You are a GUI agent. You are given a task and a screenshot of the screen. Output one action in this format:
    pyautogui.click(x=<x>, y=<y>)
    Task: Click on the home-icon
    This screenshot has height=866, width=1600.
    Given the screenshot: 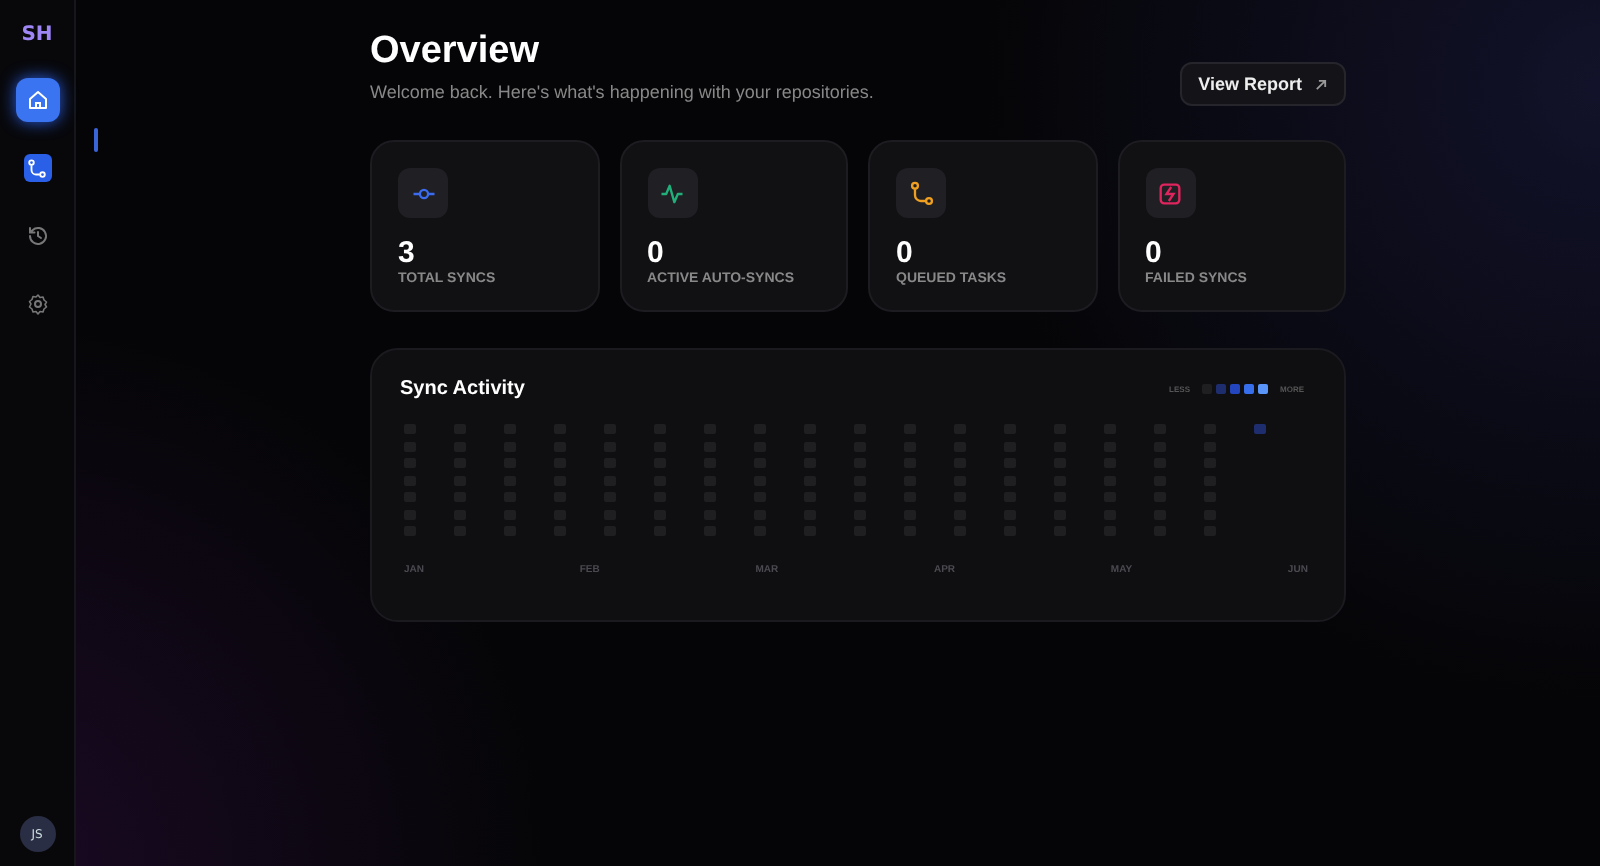 What is the action you would take?
    pyautogui.click(x=37, y=100)
    